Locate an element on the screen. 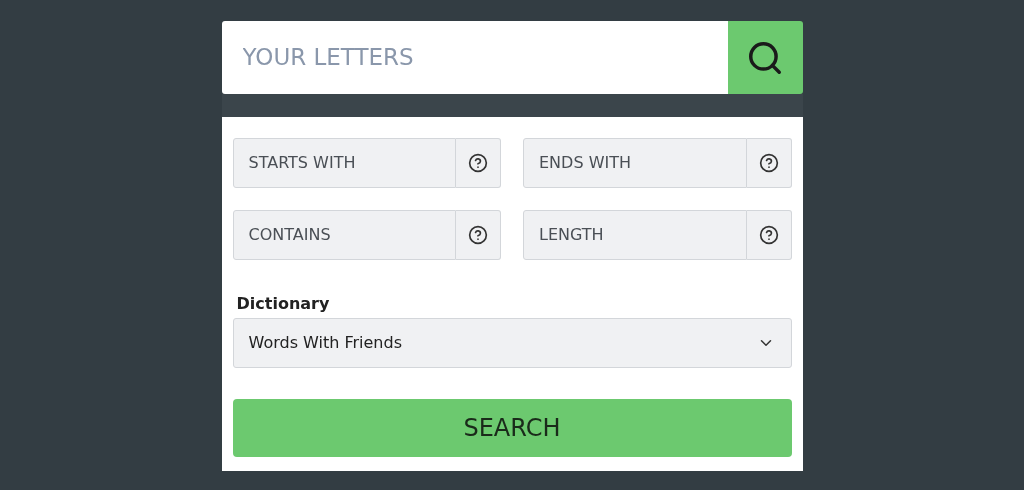 The width and height of the screenshot is (1024, 490). filter-field: CONTAINS is located at coordinates (344, 235).